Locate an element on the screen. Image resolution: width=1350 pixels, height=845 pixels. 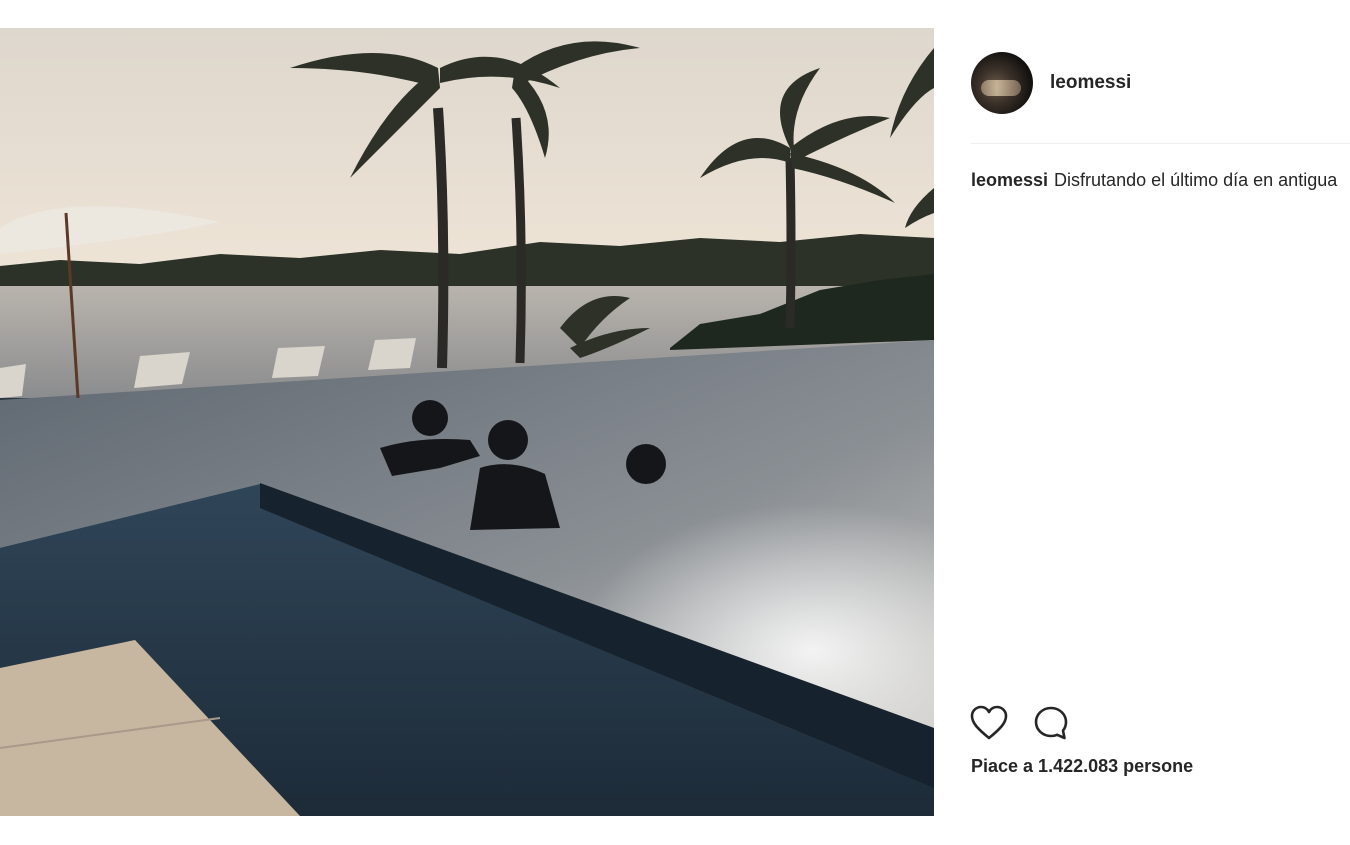
heart-icon is located at coordinates (989, 722).